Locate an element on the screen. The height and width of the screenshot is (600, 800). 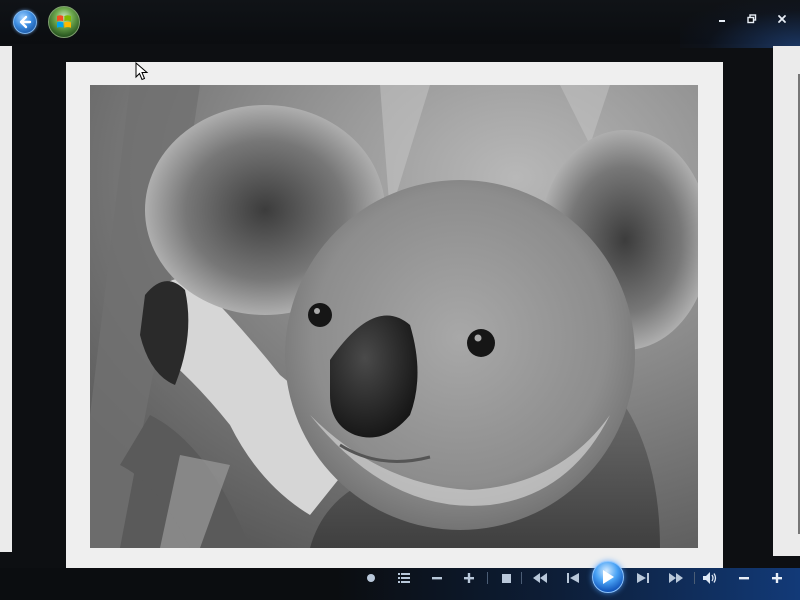
zoom-in-button is located at coordinates (469, 578).